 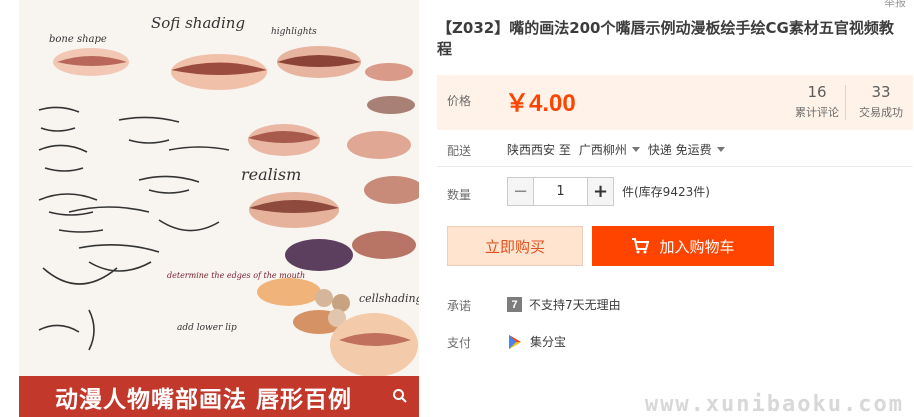 What do you see at coordinates (845, 102) in the screenshot?
I see `stat-divider` at bounding box center [845, 102].